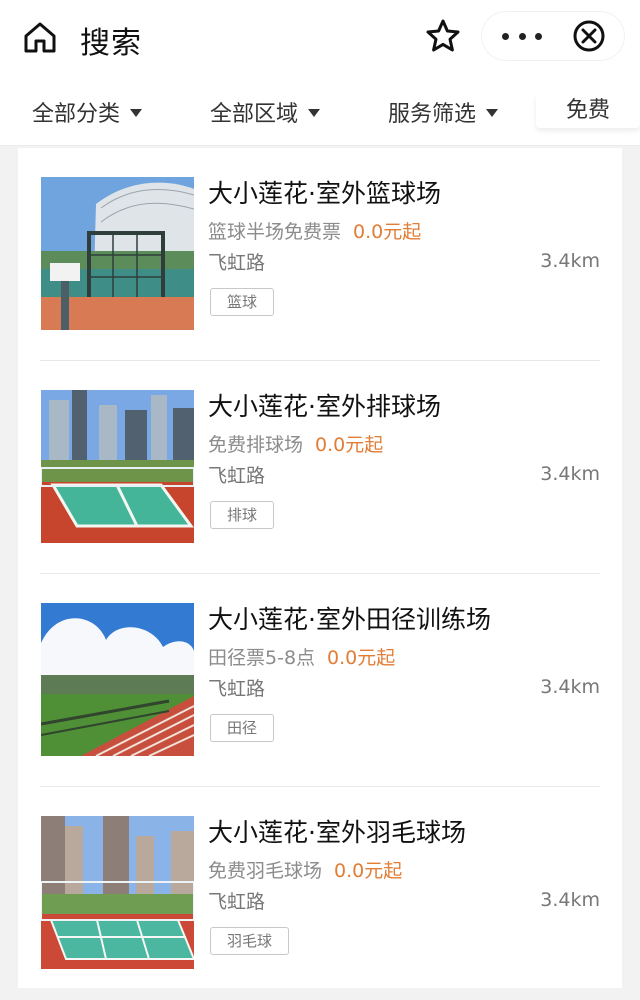 The image size is (640, 1000). I want to click on venue-description: 免费排球场 0.0元起, so click(295, 443).